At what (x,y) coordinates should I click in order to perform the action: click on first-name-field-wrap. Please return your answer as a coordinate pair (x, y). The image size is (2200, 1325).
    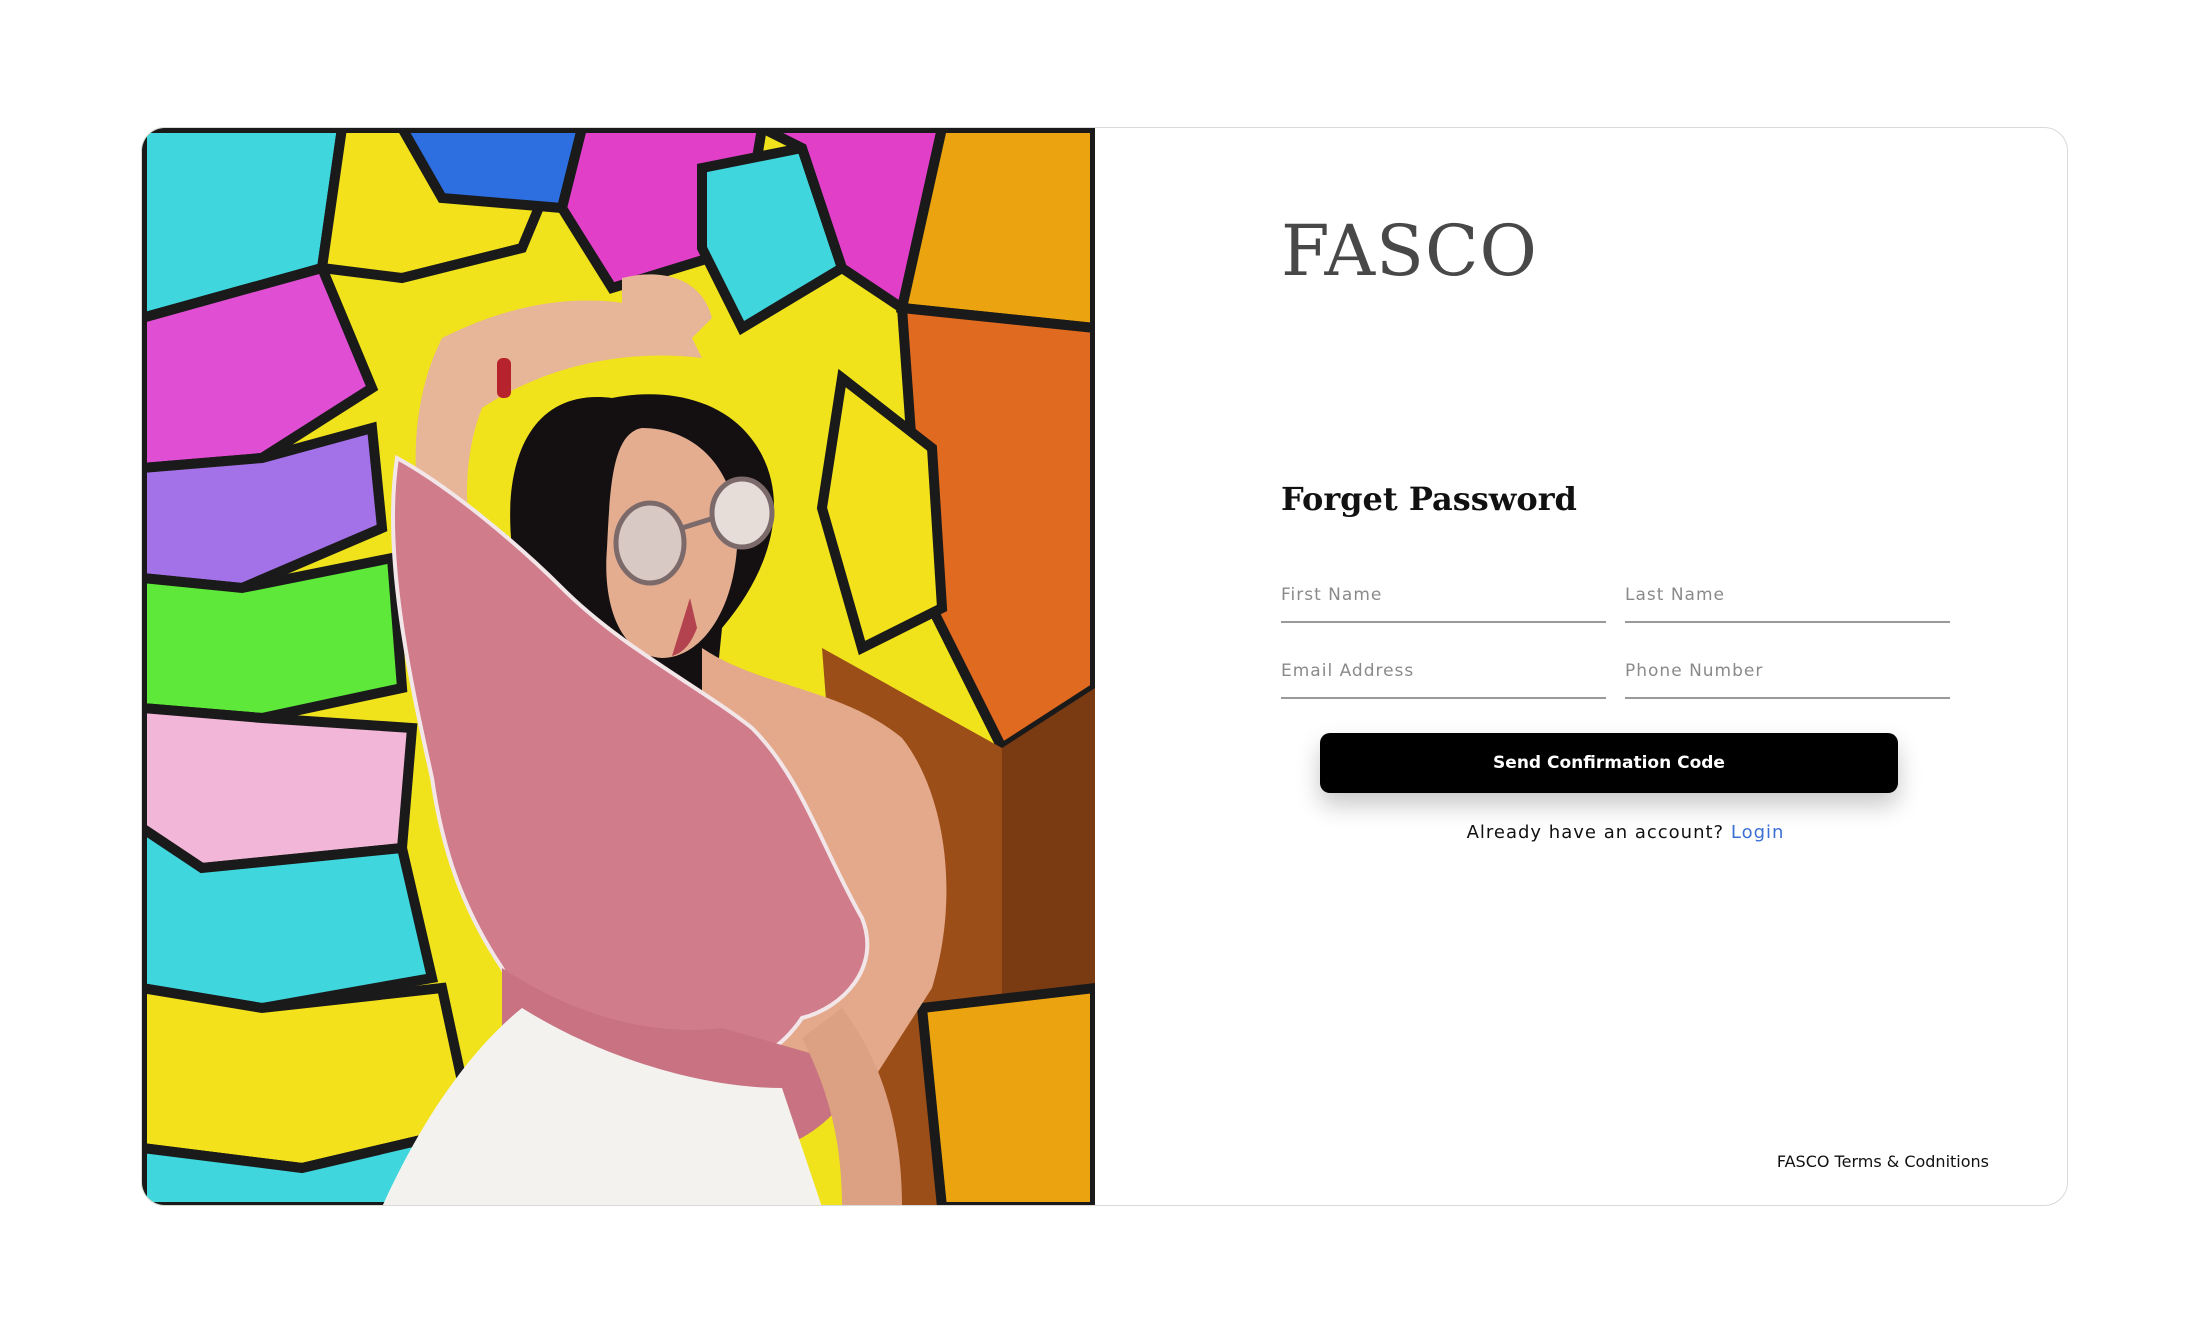
    Looking at the image, I should click on (1443, 599).